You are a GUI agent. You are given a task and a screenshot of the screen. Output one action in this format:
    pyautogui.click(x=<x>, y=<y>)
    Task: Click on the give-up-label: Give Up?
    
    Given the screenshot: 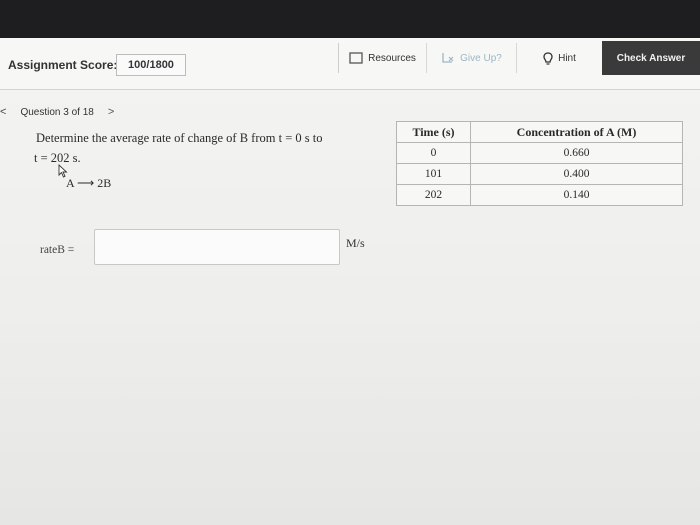 What is the action you would take?
    pyautogui.click(x=481, y=58)
    